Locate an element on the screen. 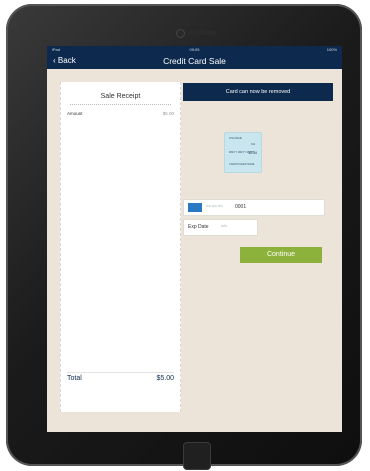 This screenshot has width=370, height=471. card-holder: CARDHOLDER NAME is located at coordinates (242, 164).